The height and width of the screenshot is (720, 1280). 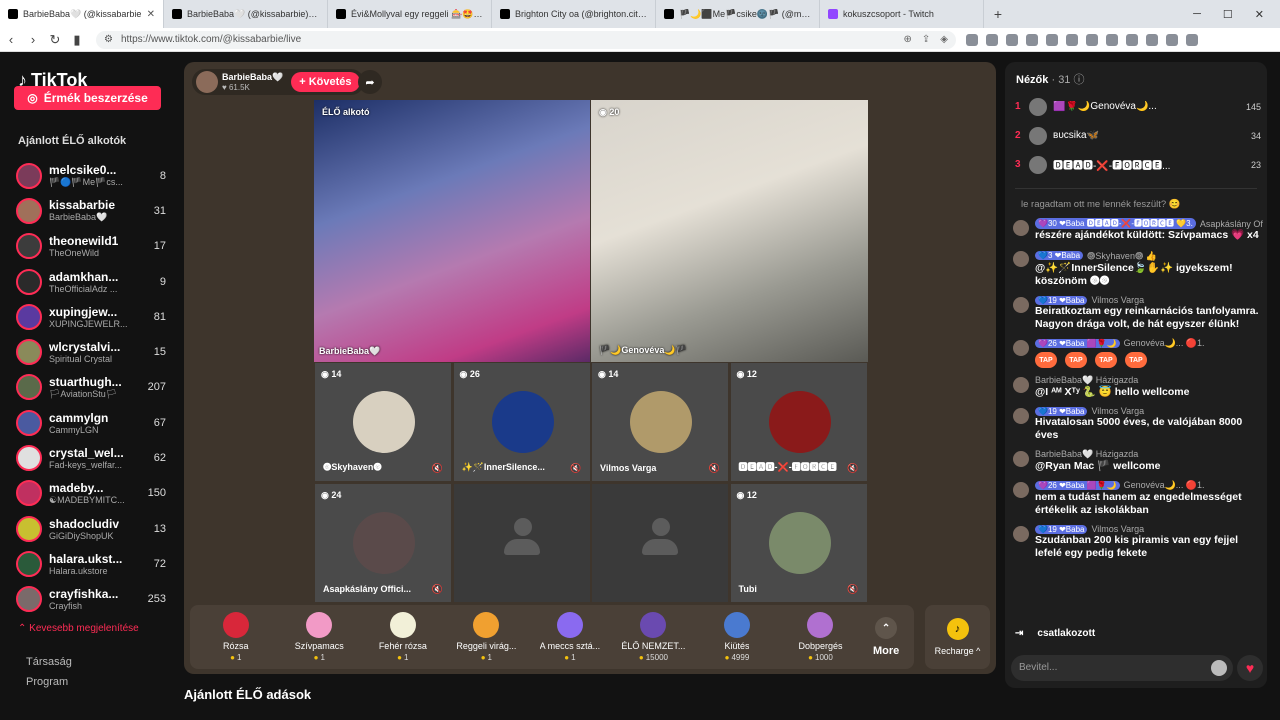 I want to click on sidebar-creator: madeby... ☯MADEBYMITC... 150, so click(x=91, y=493).